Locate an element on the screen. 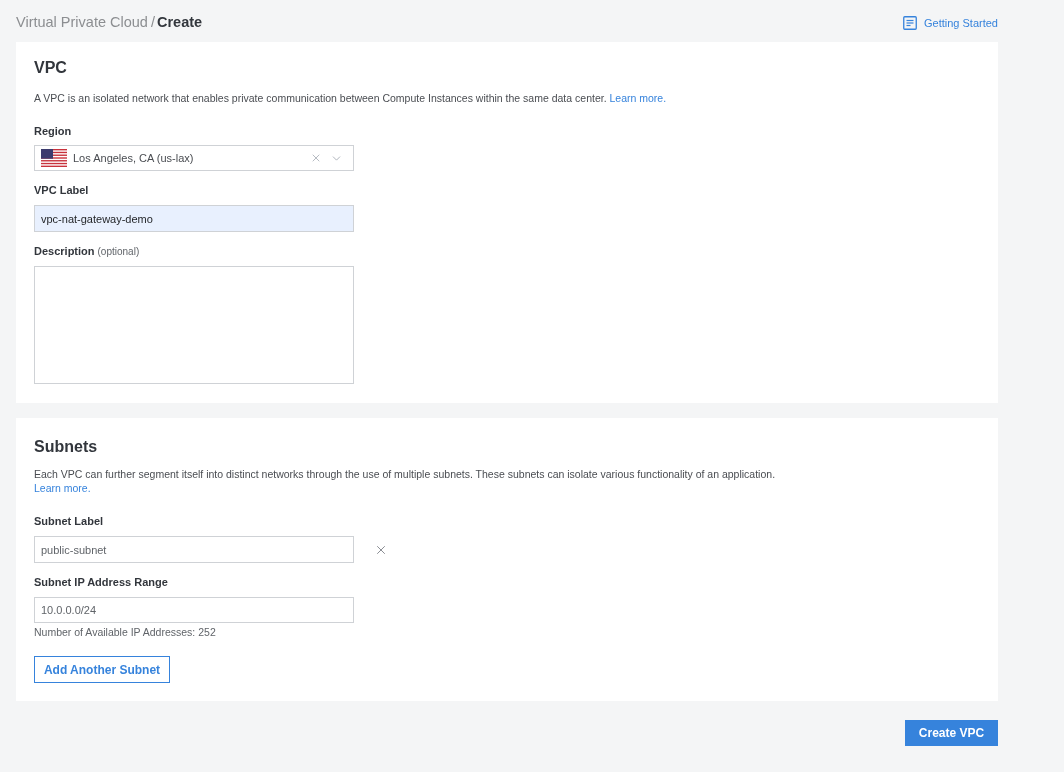  section-title: Subnets is located at coordinates (66, 447).